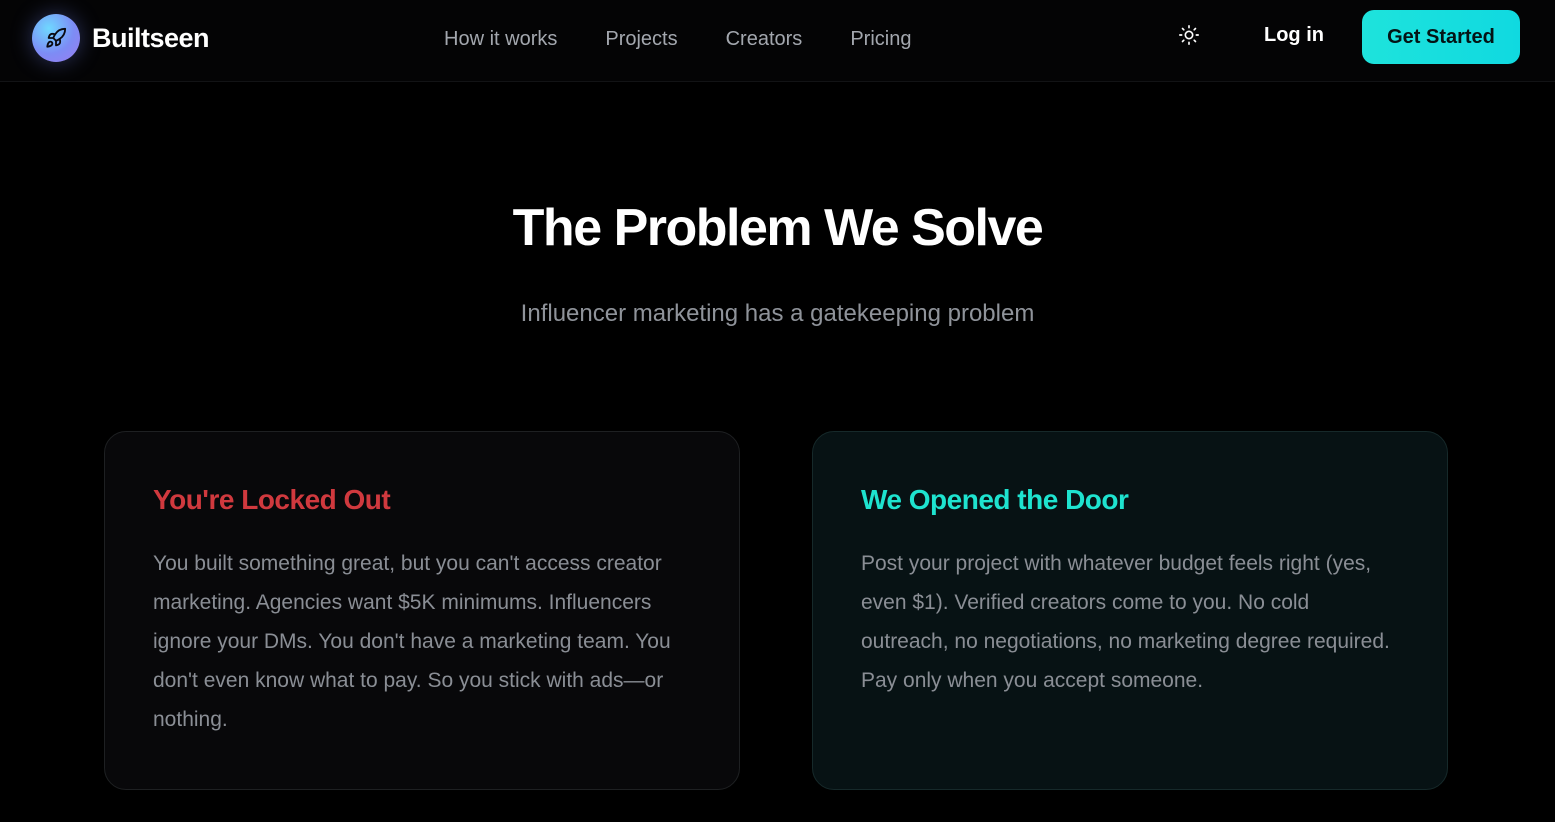  What do you see at coordinates (880, 39) in the screenshot?
I see `nav-pricing: Pricing` at bounding box center [880, 39].